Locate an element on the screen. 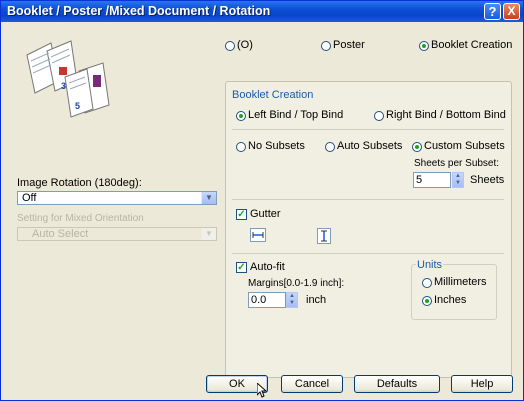 The image size is (524, 401). preview-page-number-3: 3 is located at coordinates (63, 86).